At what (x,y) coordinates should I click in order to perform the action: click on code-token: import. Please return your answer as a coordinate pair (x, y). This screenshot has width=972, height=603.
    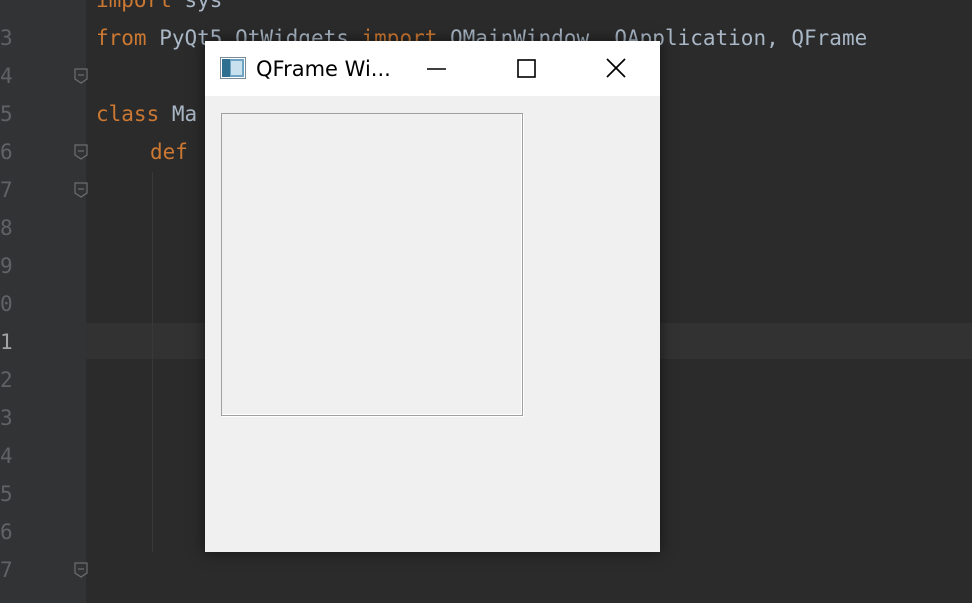
    Looking at the image, I should click on (134, 6).